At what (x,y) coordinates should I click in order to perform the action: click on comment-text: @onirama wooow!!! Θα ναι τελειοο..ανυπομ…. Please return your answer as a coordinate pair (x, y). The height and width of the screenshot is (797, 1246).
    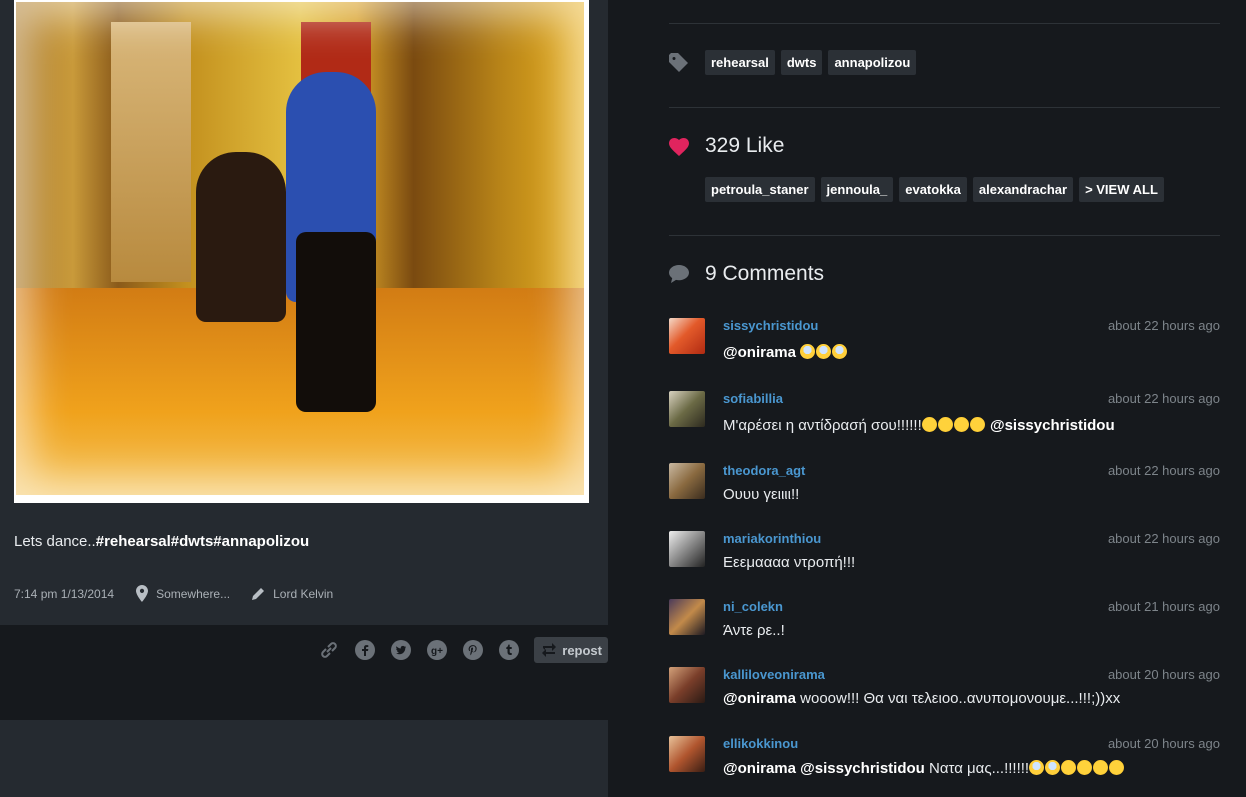
    Looking at the image, I should click on (921, 698).